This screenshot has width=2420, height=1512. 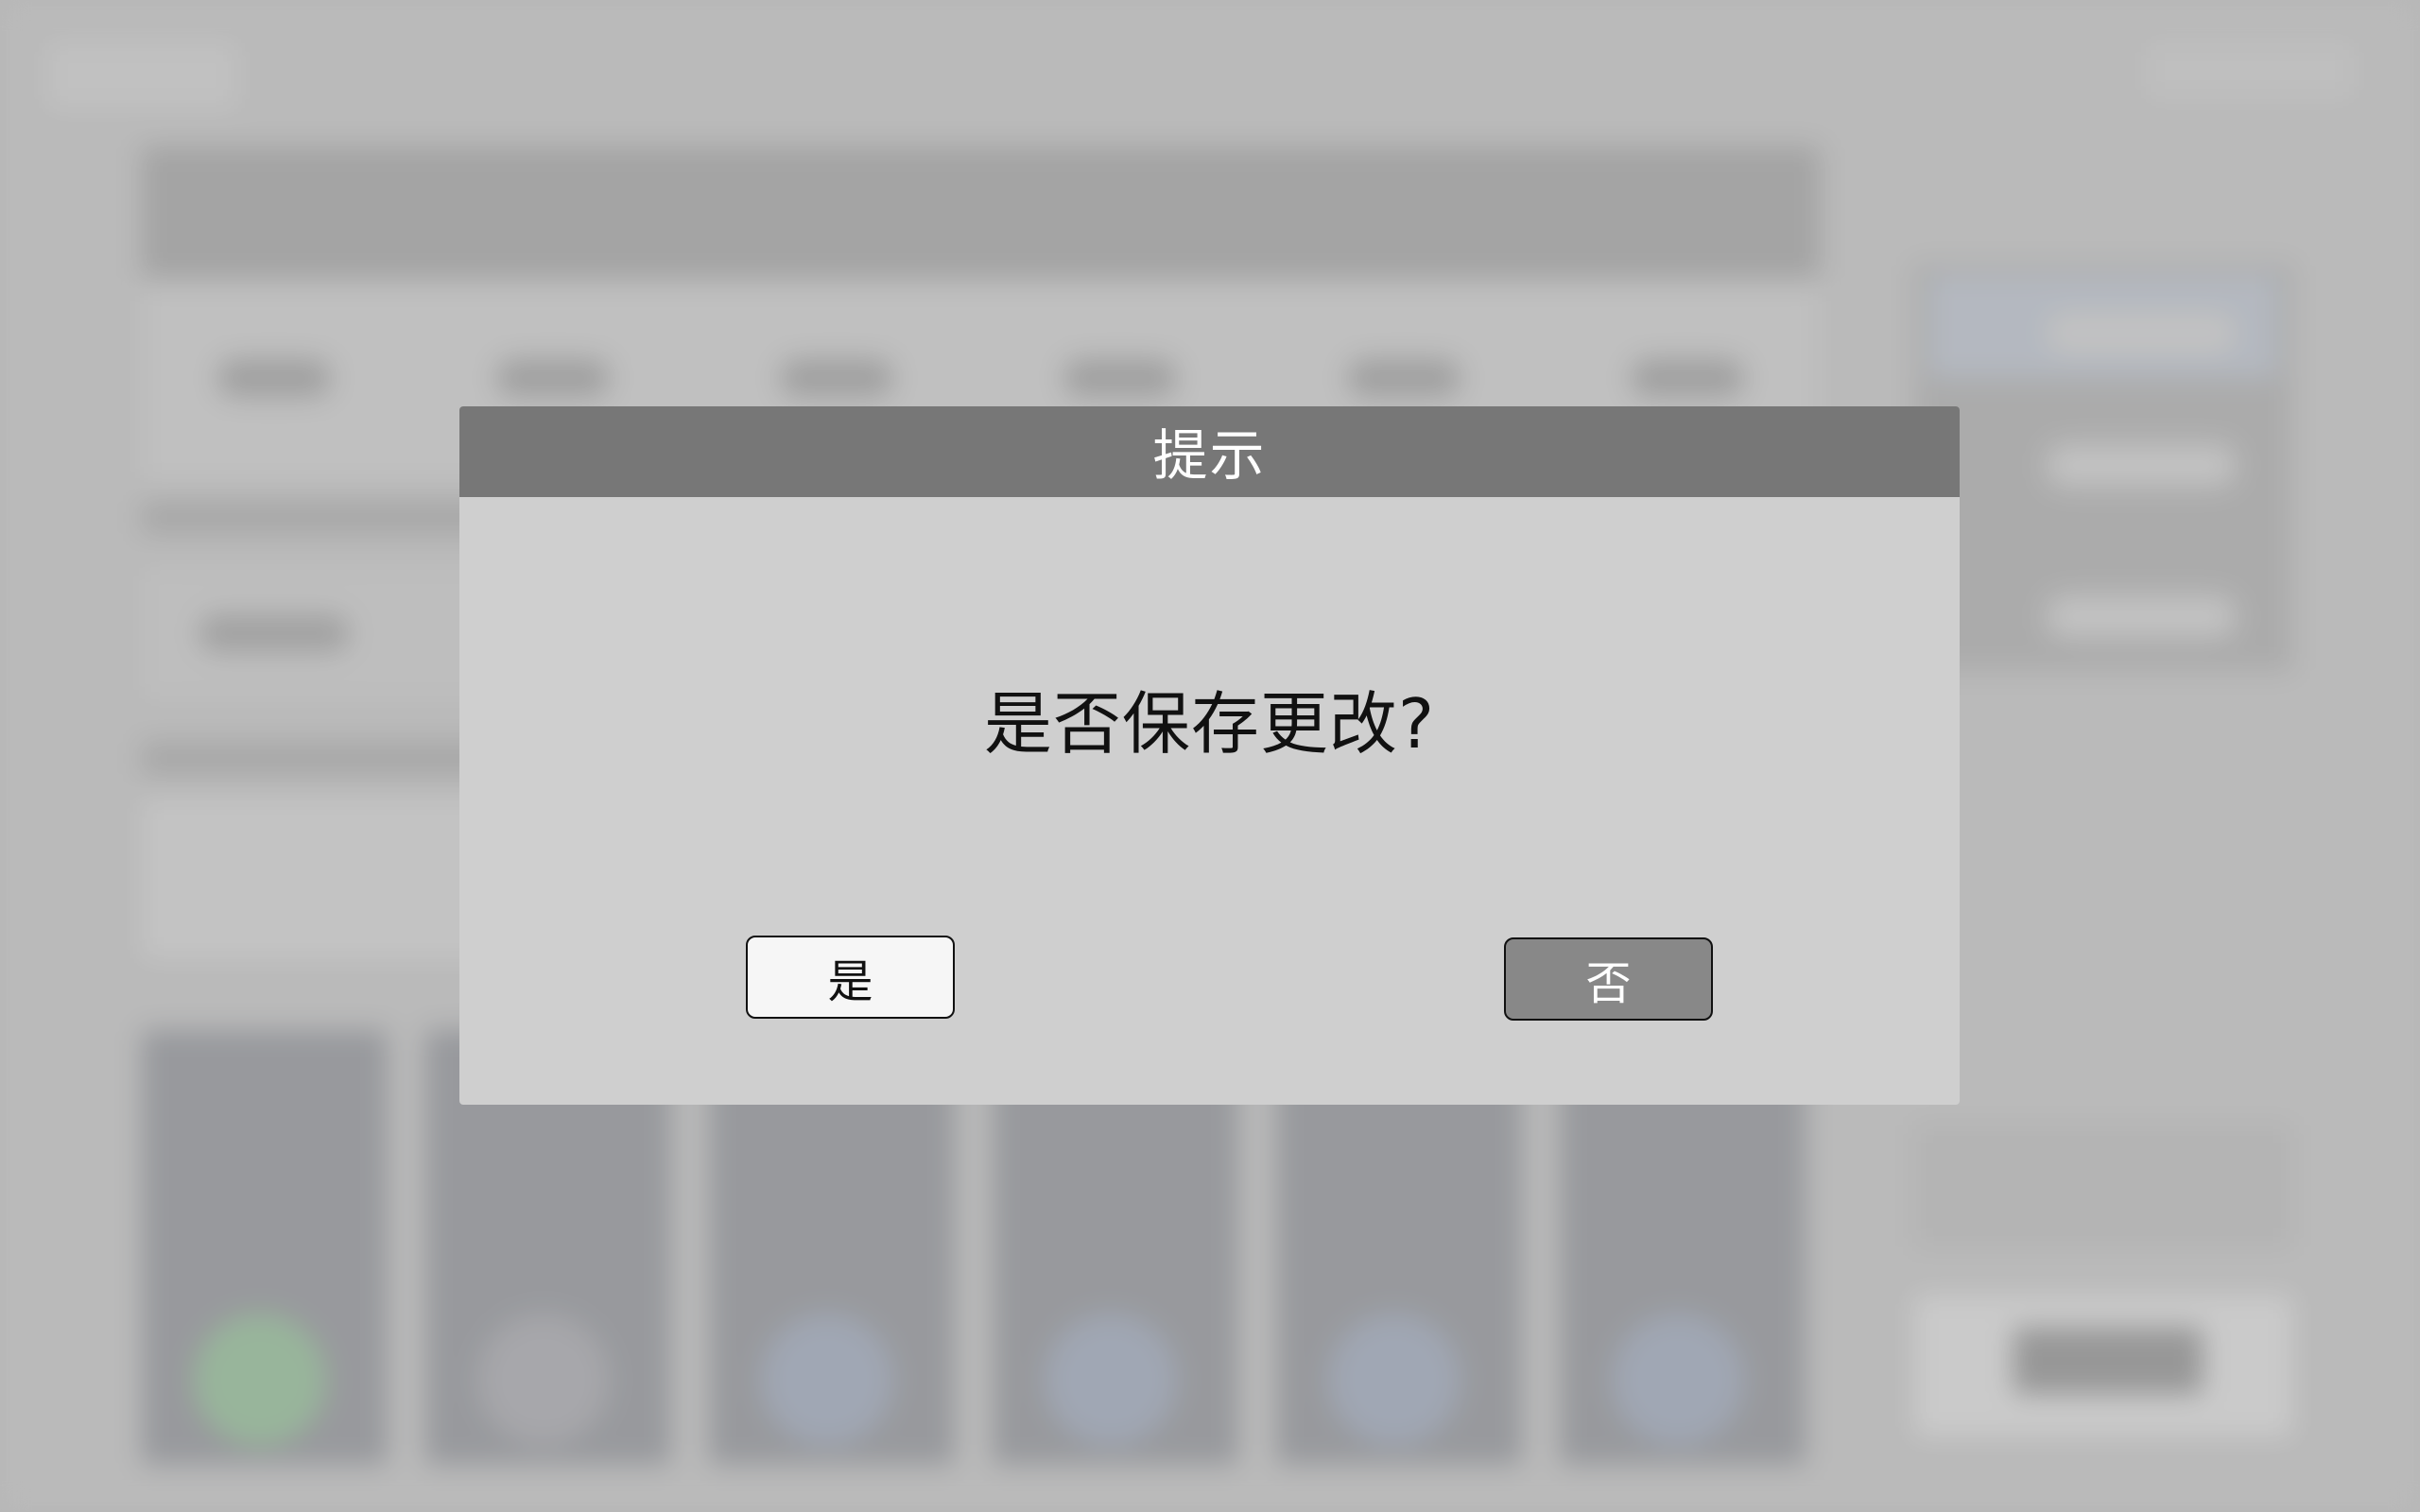 I want to click on dialog-titlebar: 提示, so click(x=1210, y=451).